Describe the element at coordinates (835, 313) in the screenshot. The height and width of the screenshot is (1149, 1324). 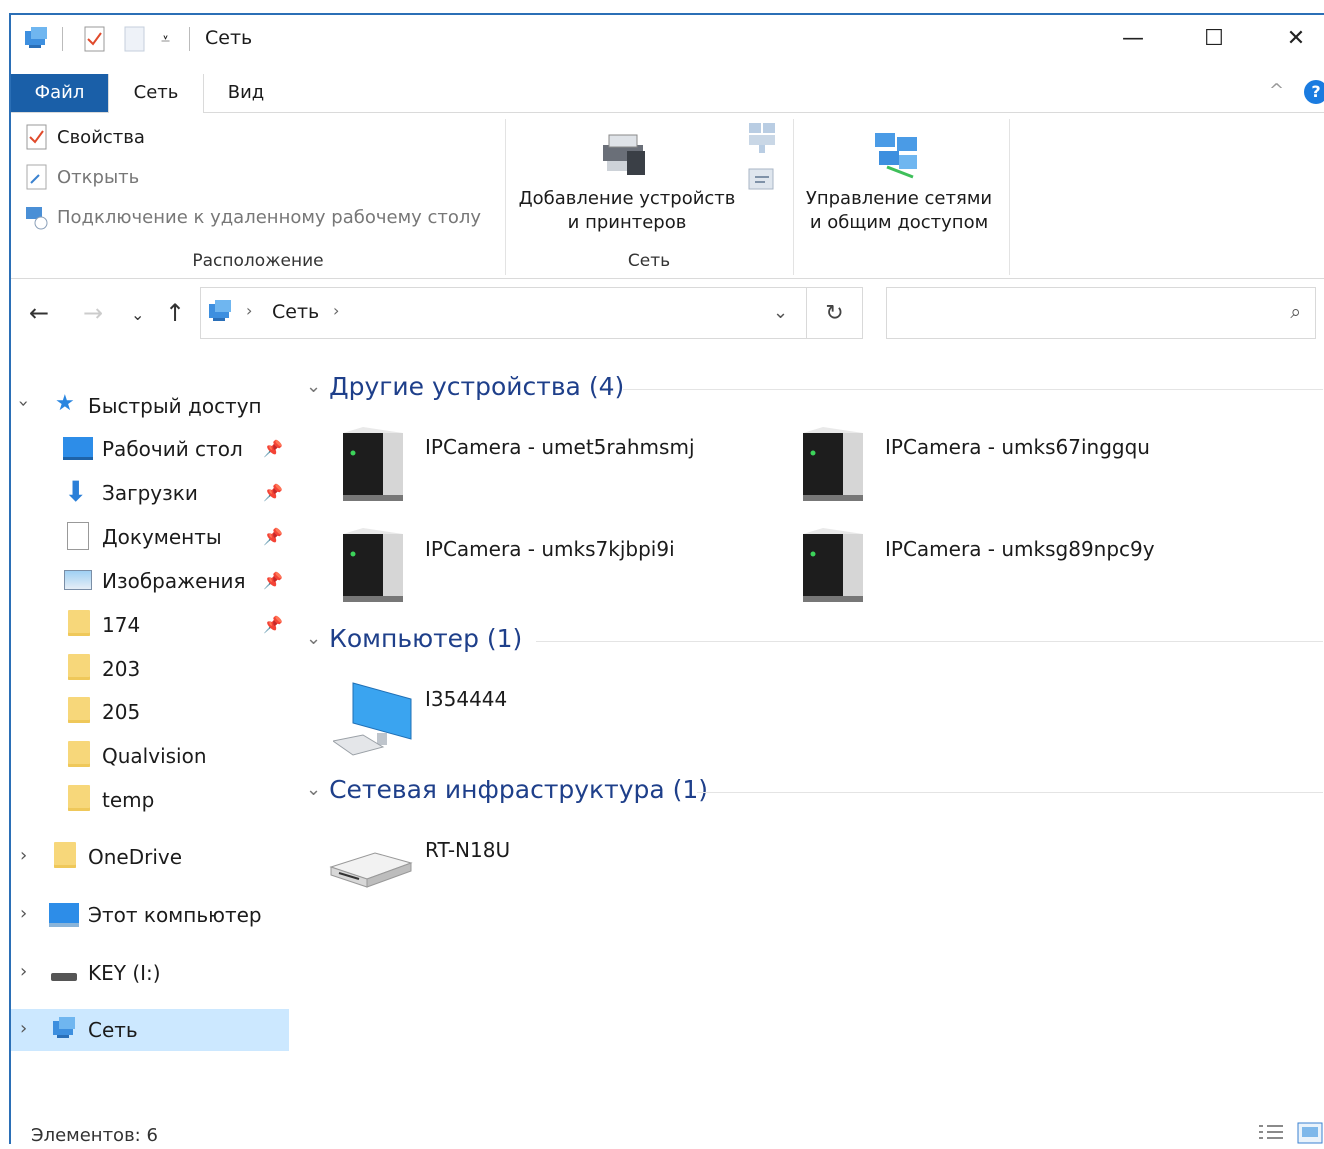
I see `refresh-button: ↻` at that location.